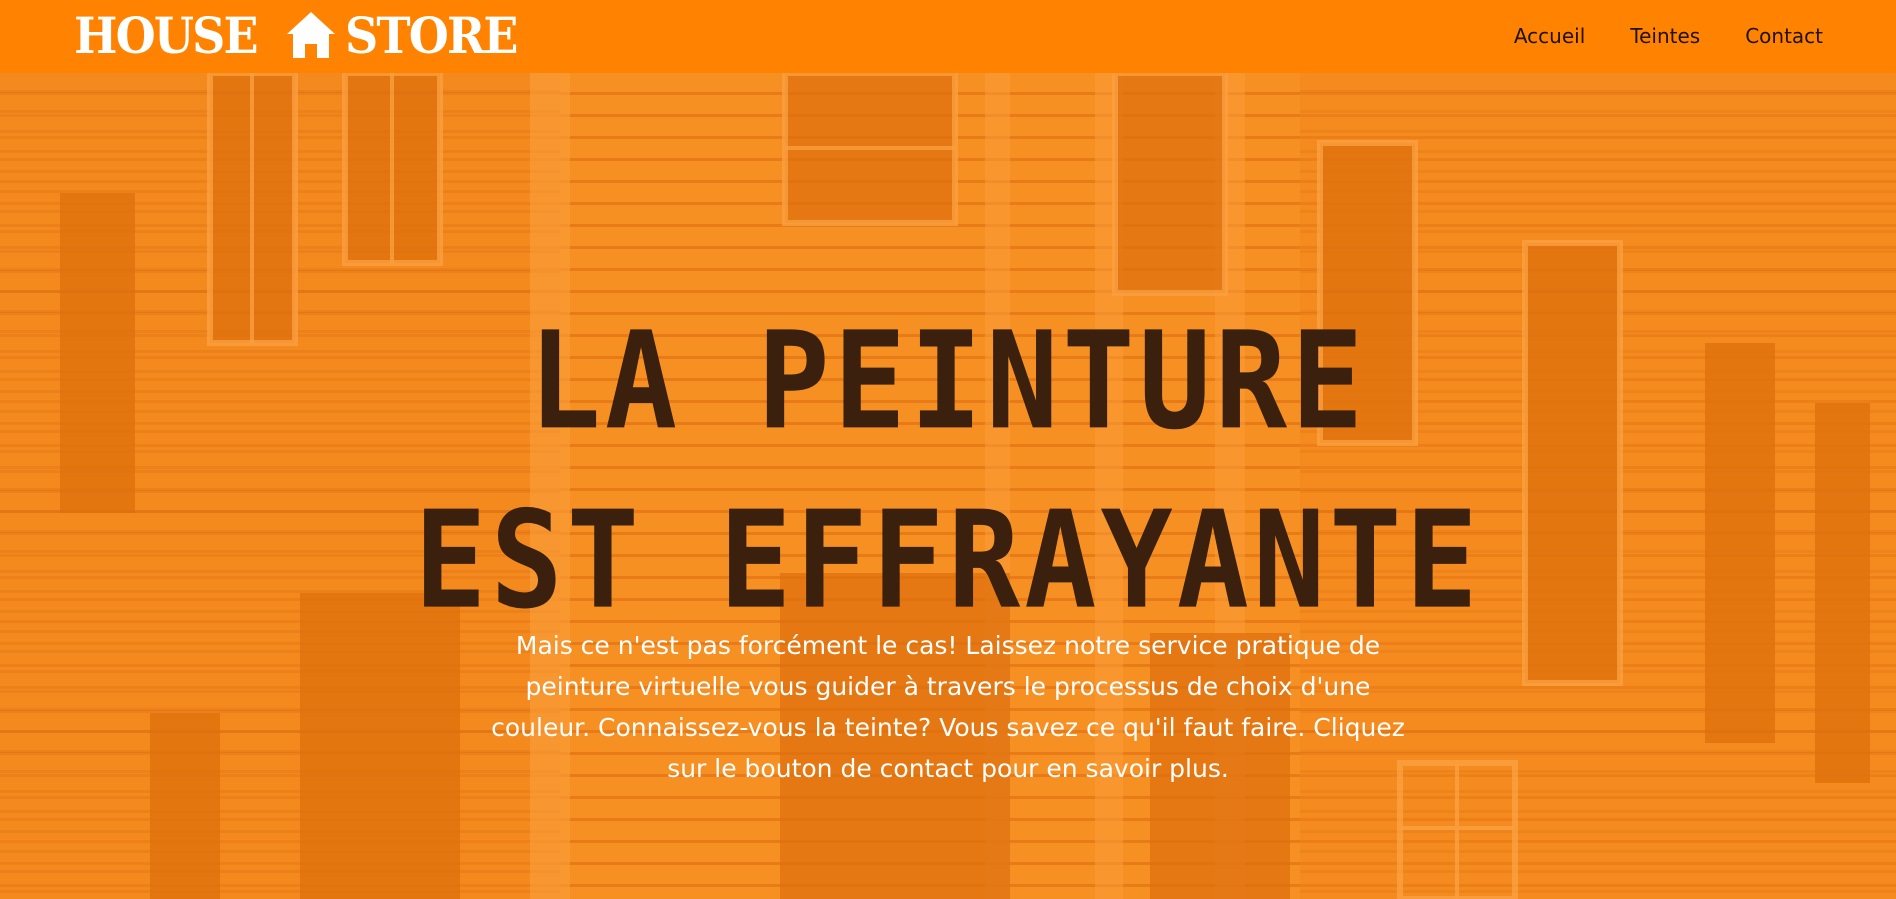 The image size is (1896, 899). I want to click on main-nav: Accueil Teintes Contact, so click(1668, 36).